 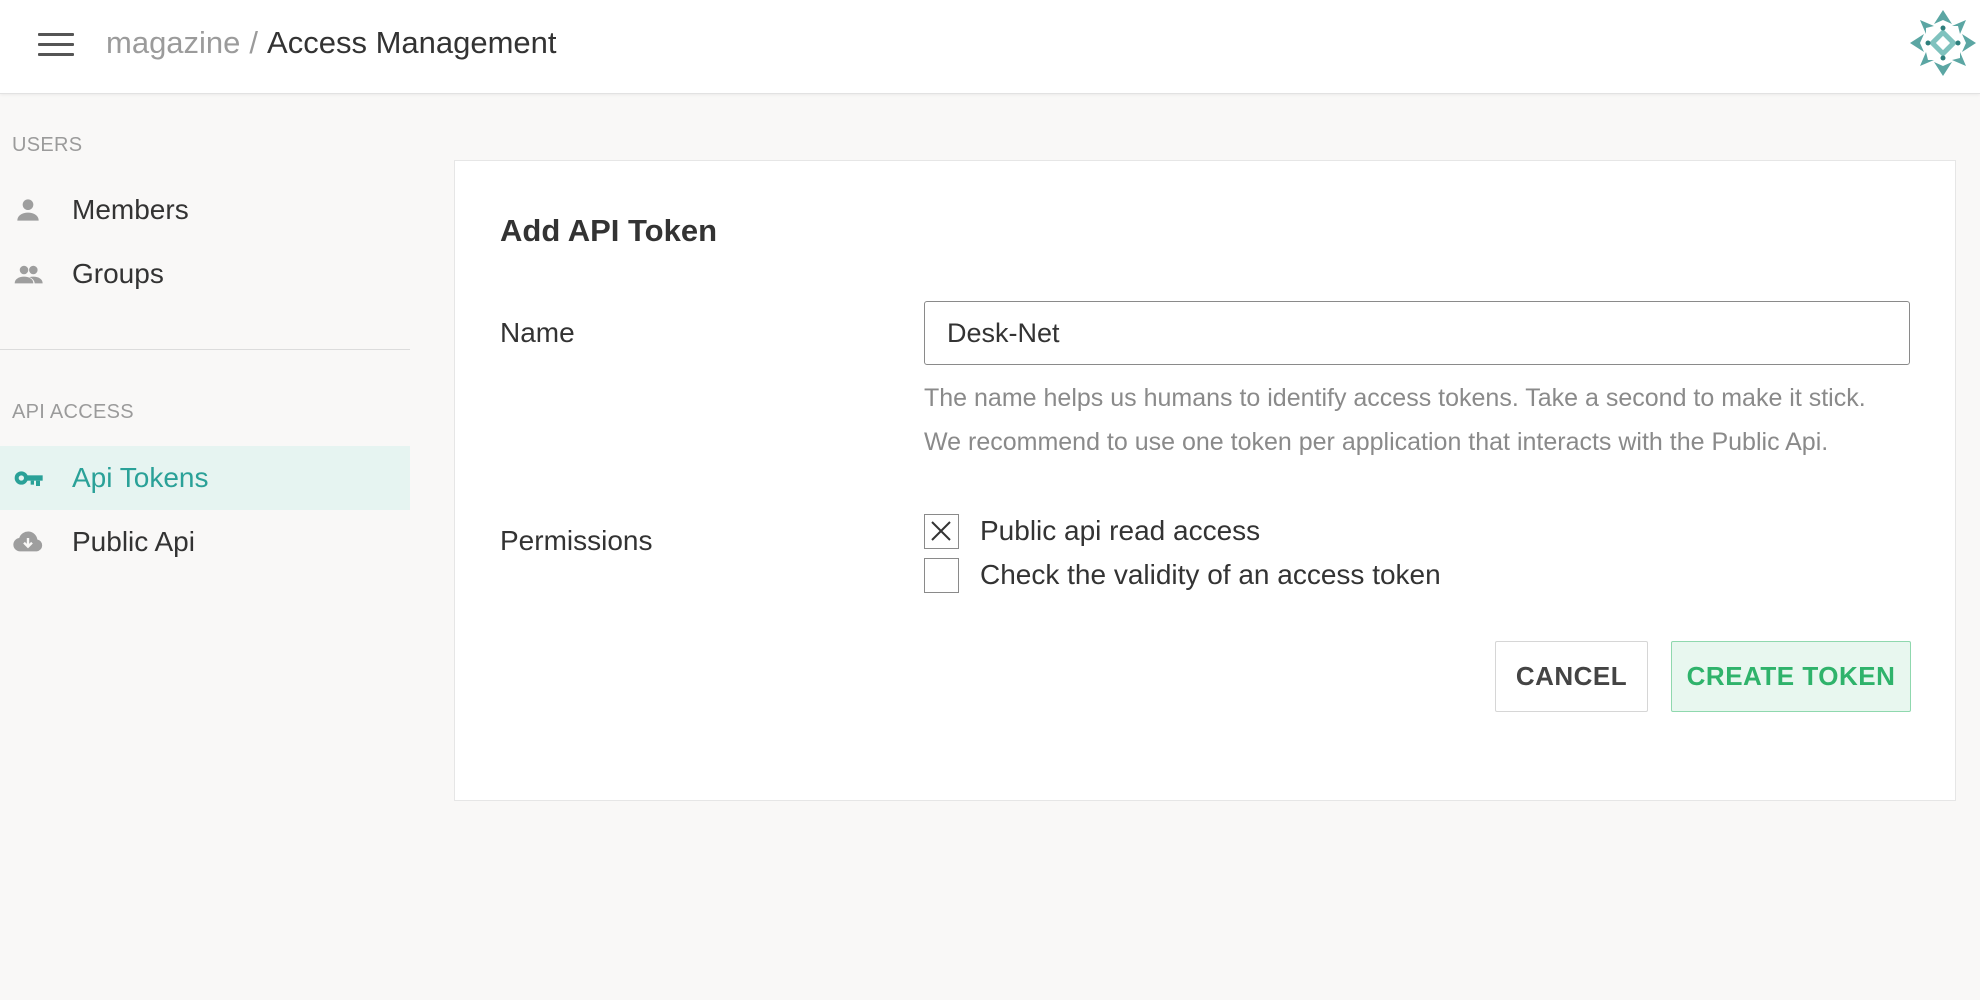 I want to click on cancel-button: CANCEL, so click(x=1571, y=676).